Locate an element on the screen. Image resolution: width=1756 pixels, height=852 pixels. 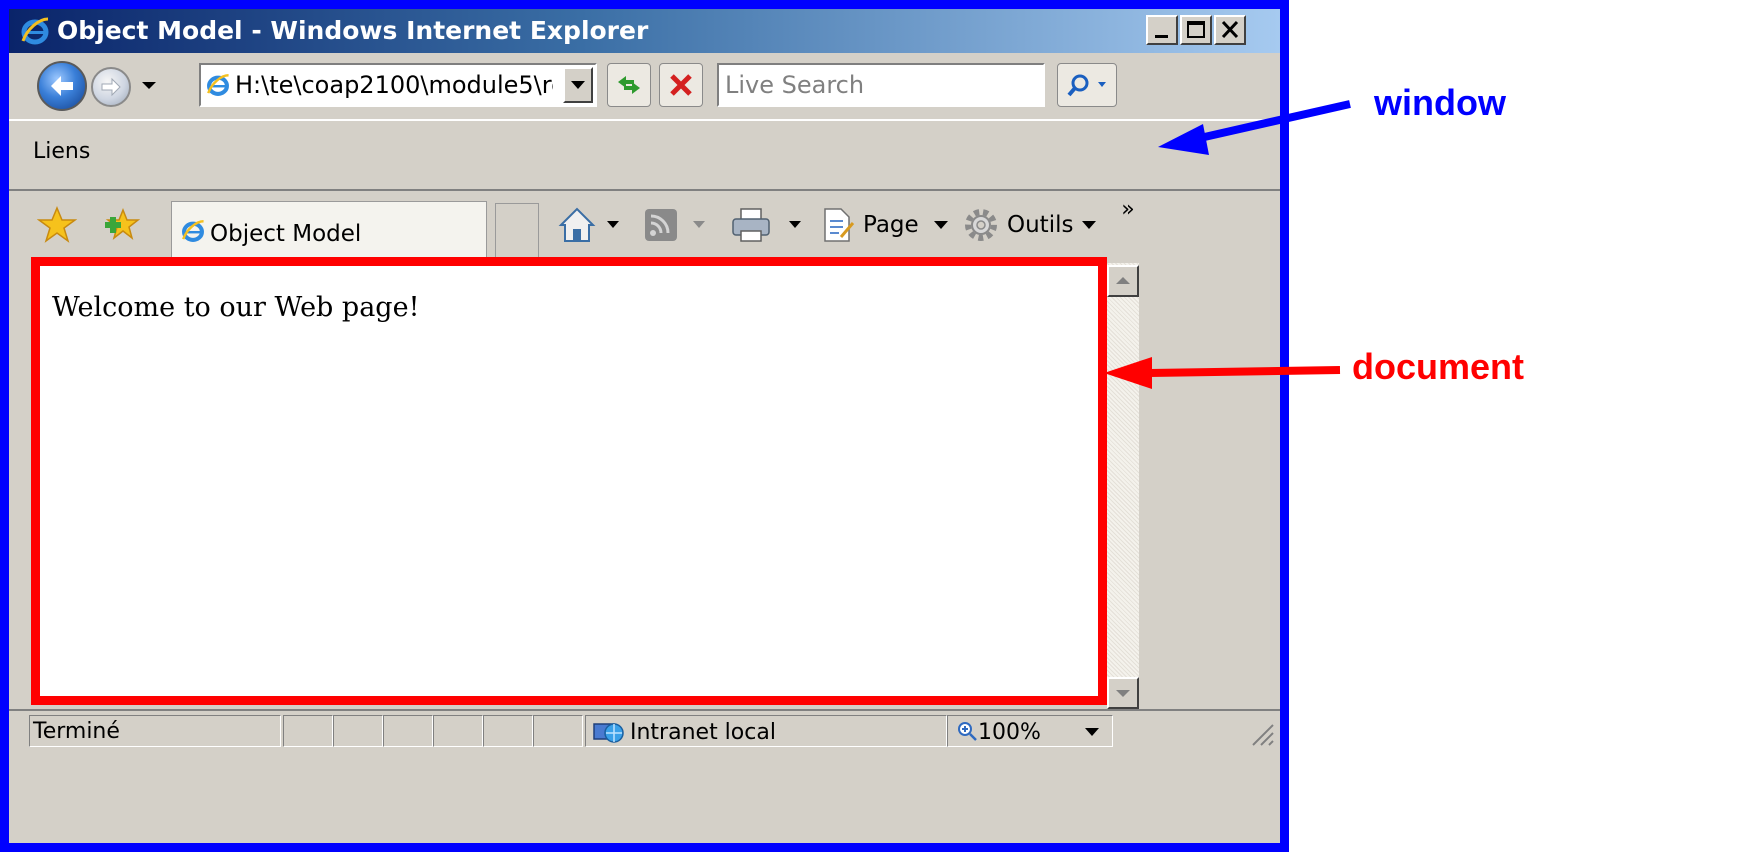
window-pointer-arrow is located at coordinates (1254, 127).